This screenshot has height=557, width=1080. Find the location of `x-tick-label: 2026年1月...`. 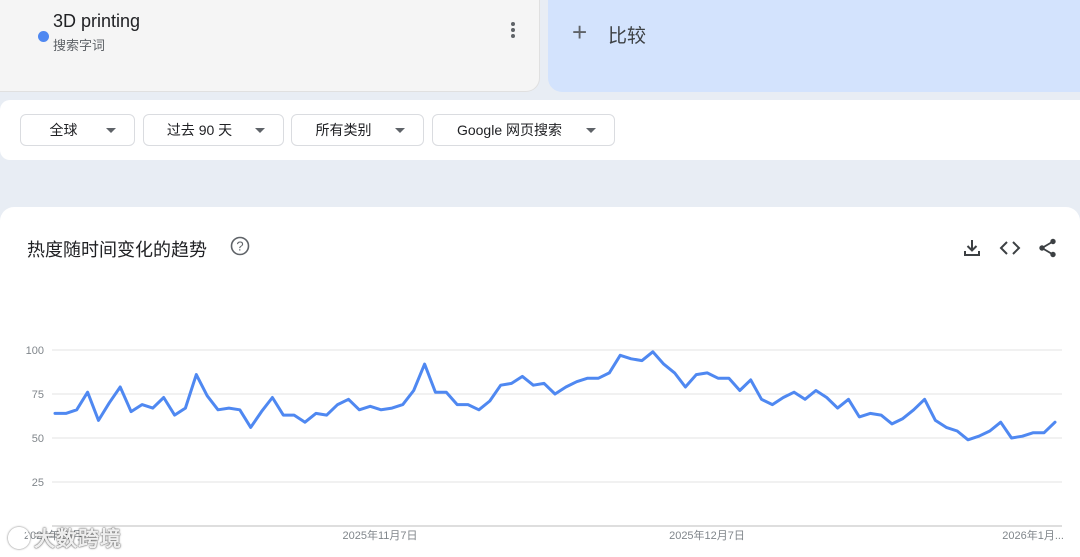

x-tick-label: 2026年1月... is located at coordinates (1033, 535).